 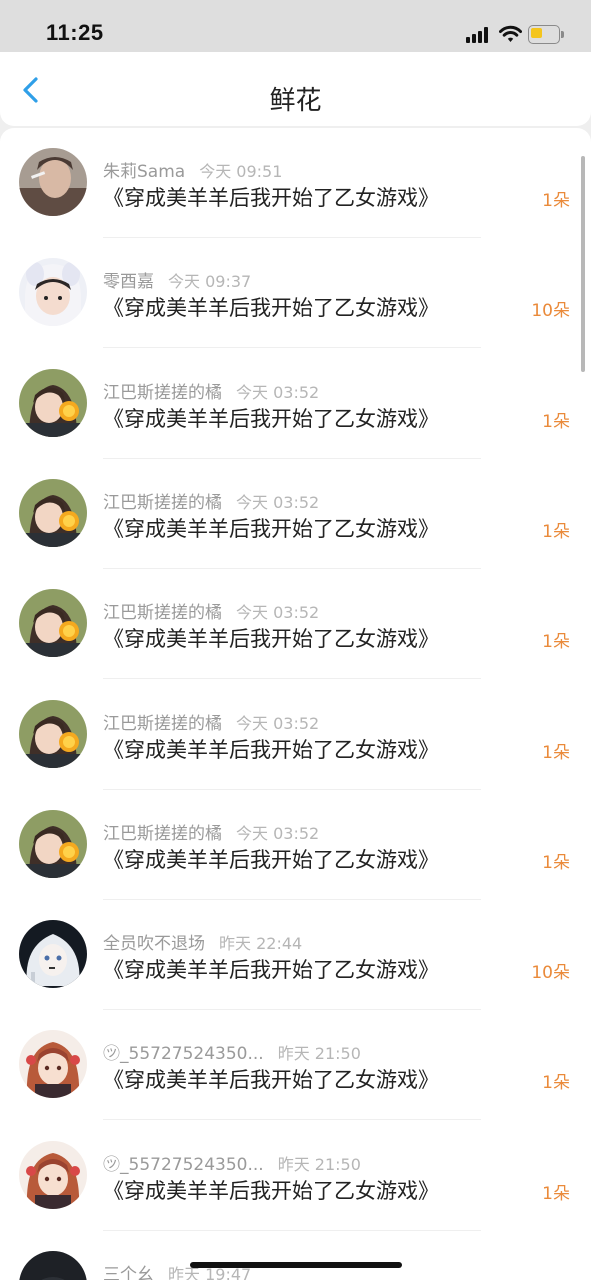 I want to click on timestamp: 昨天 22:44, so click(x=261, y=944).